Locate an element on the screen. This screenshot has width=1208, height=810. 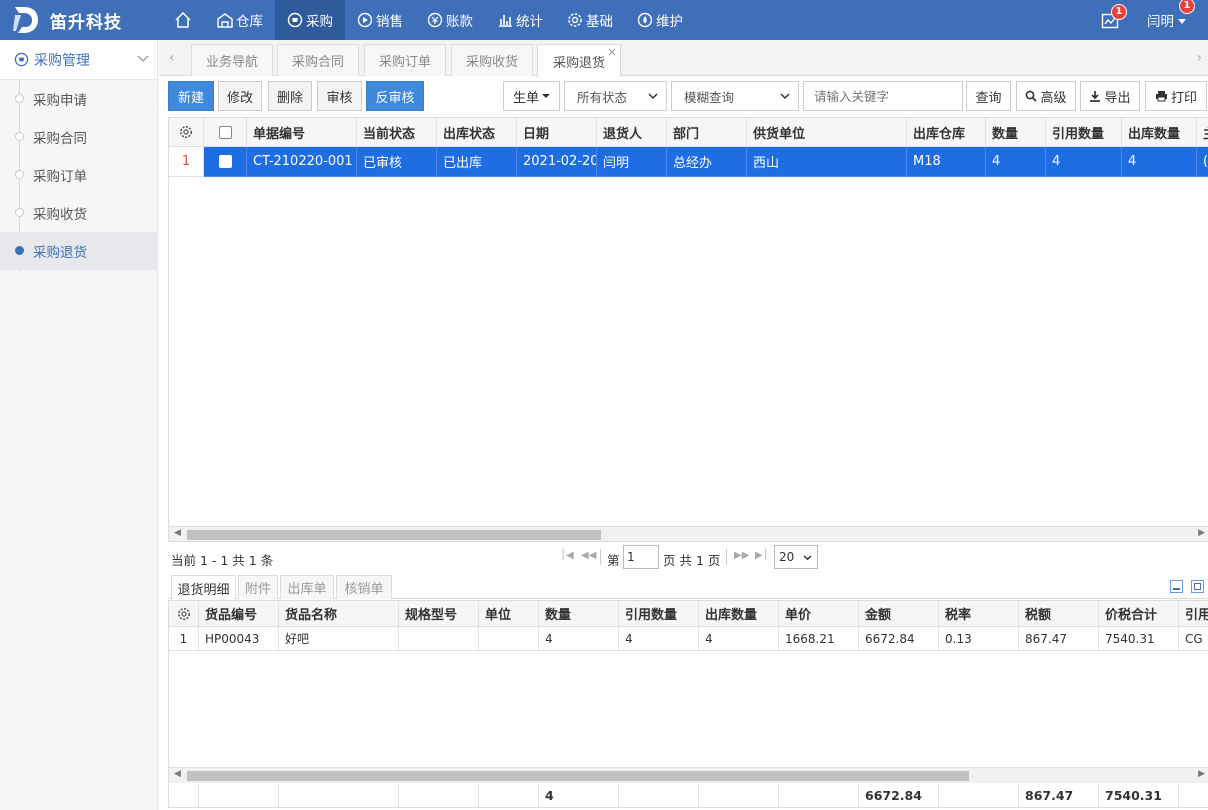
delete-button: 删除 is located at coordinates (290, 96).